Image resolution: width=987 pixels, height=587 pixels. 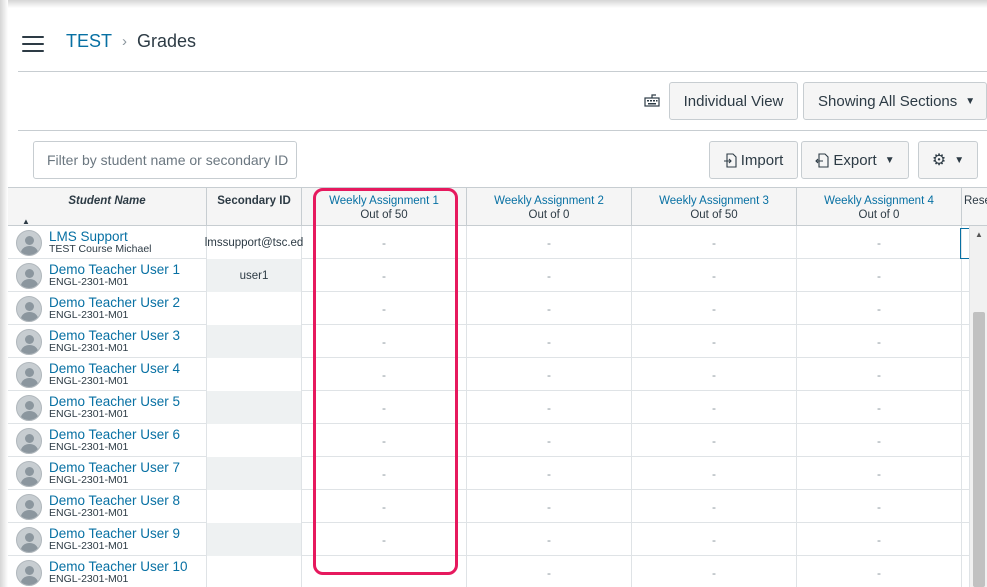 I want to click on student-name-cell: Demo Teacher User 5 ENGL-2301-M01, so click(x=107, y=407).